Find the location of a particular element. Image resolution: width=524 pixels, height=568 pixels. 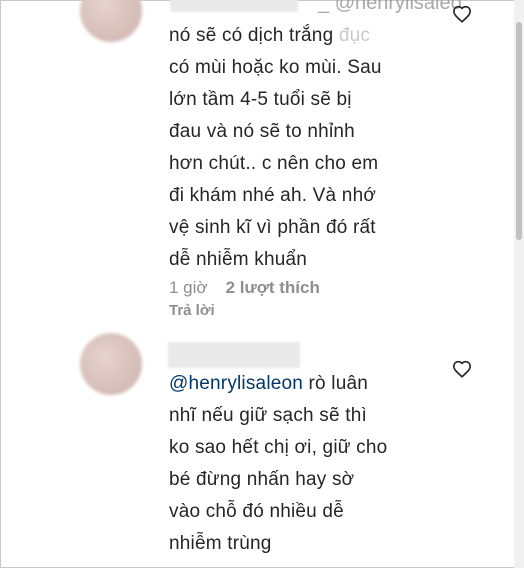

comment-line: đau và nó sẽ to nhỉnh is located at coordinates (262, 131).